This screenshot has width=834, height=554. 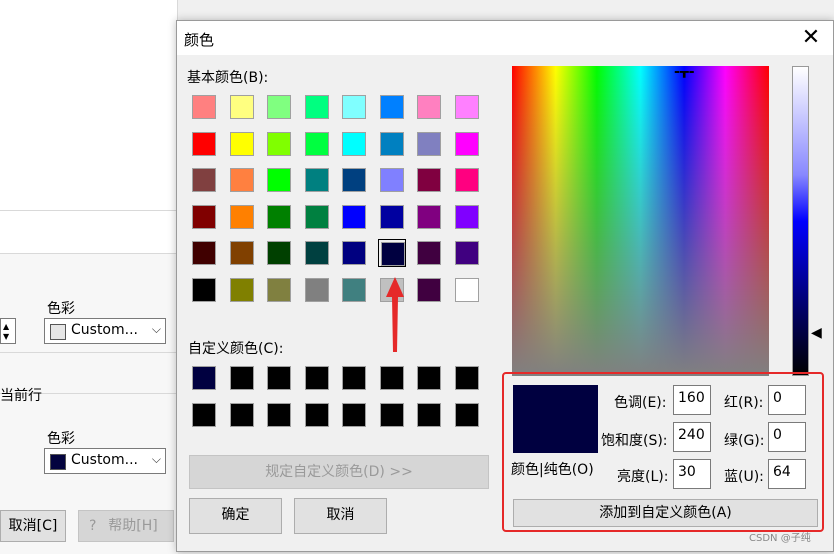 What do you see at coordinates (126, 526) in the screenshot?
I see `help-button: ? 帮助[H]` at bounding box center [126, 526].